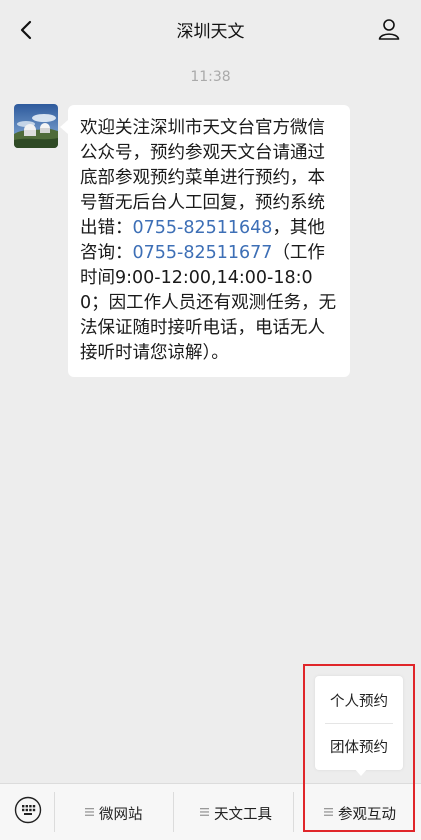 Image resolution: width=421 pixels, height=840 pixels. I want to click on menu-tab-astronomy-tools: 天文工具, so click(233, 812).